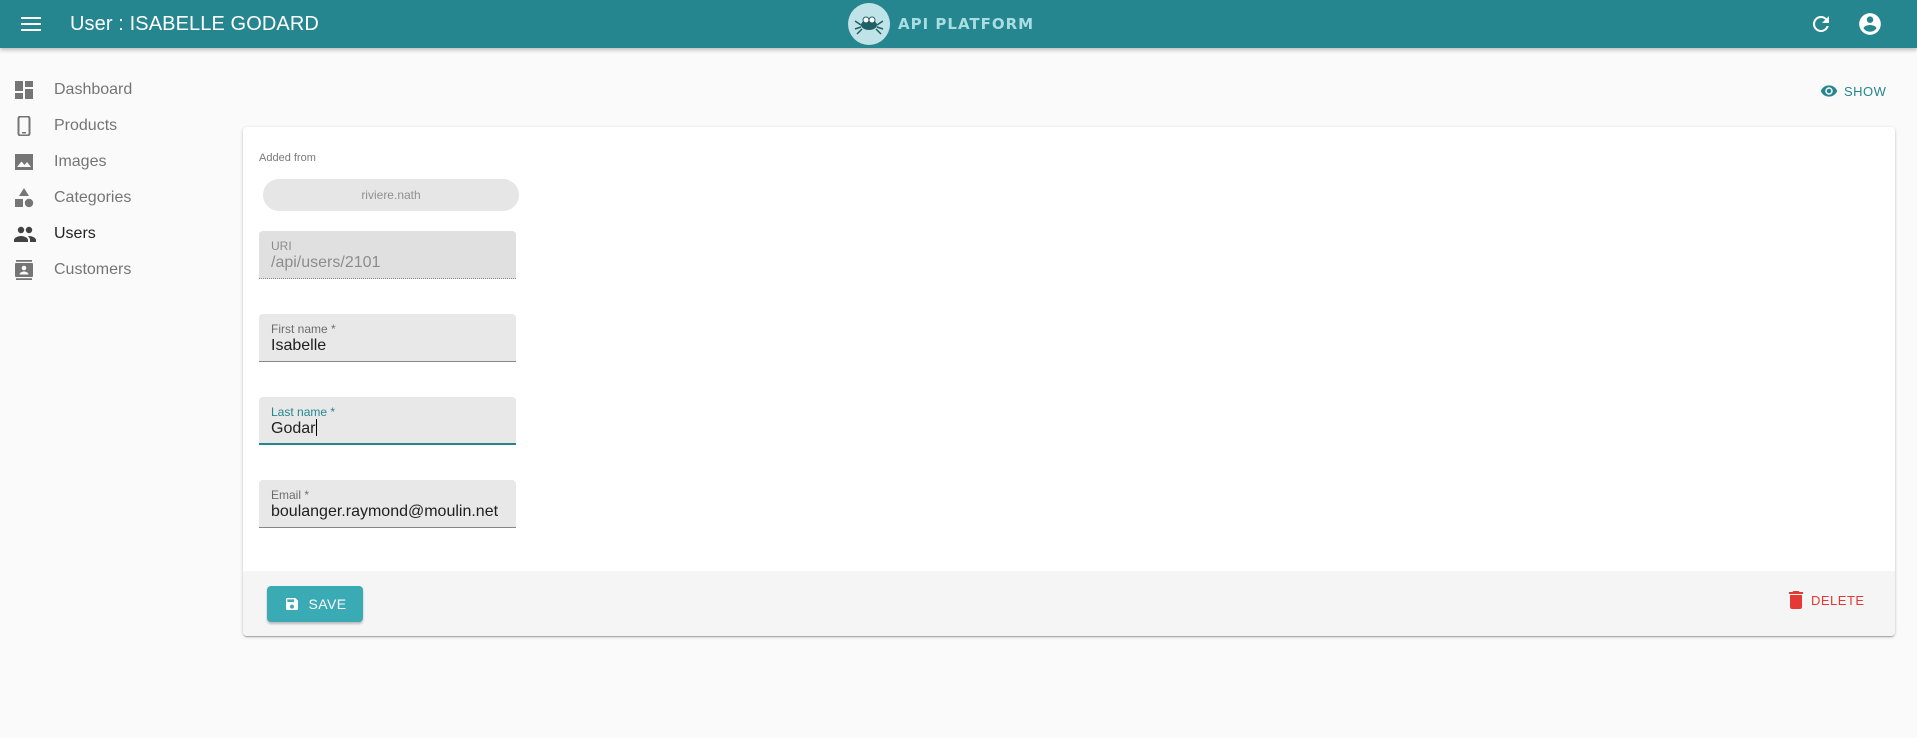  Describe the element at coordinates (24, 162) in the screenshot. I see `image-icon` at that location.